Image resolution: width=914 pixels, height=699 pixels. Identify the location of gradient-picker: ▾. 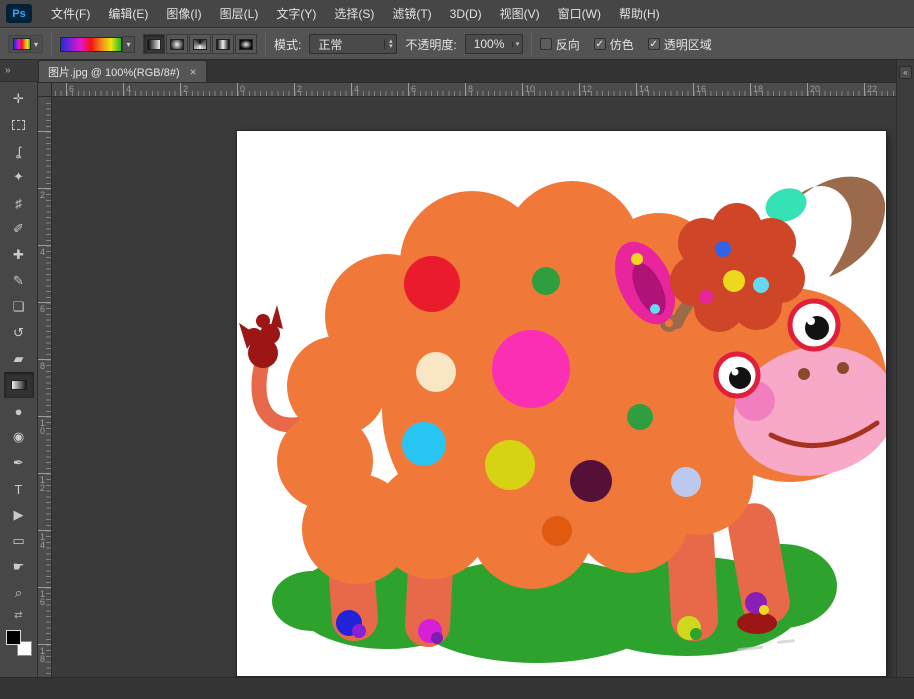
(98, 44).